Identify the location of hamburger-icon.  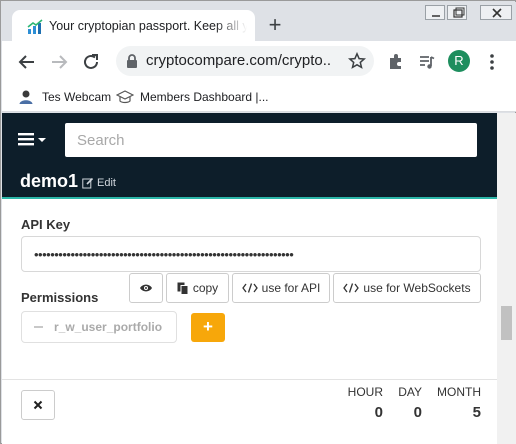
(26, 139).